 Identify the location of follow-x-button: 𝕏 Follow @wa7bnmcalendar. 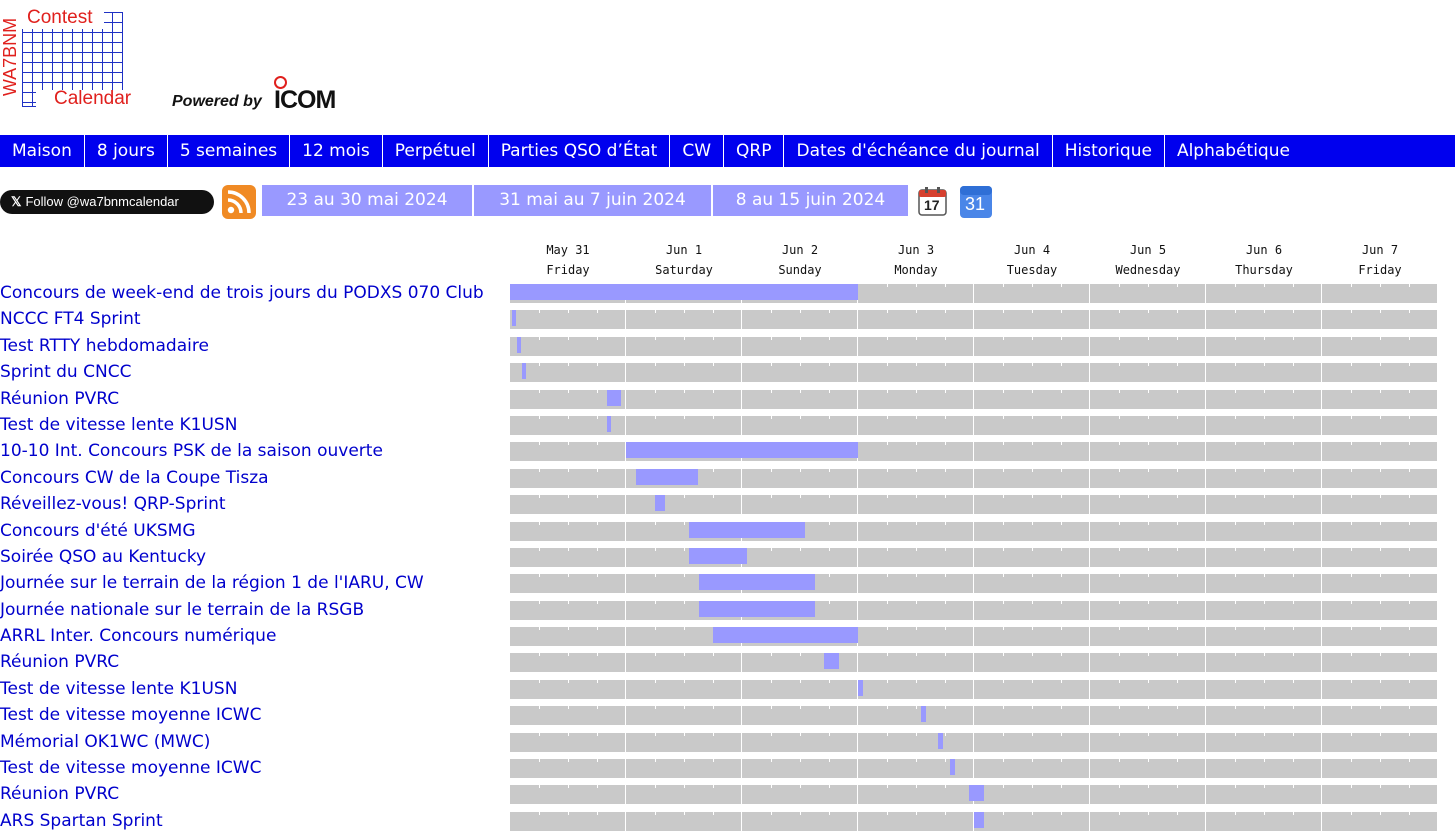
(107, 202).